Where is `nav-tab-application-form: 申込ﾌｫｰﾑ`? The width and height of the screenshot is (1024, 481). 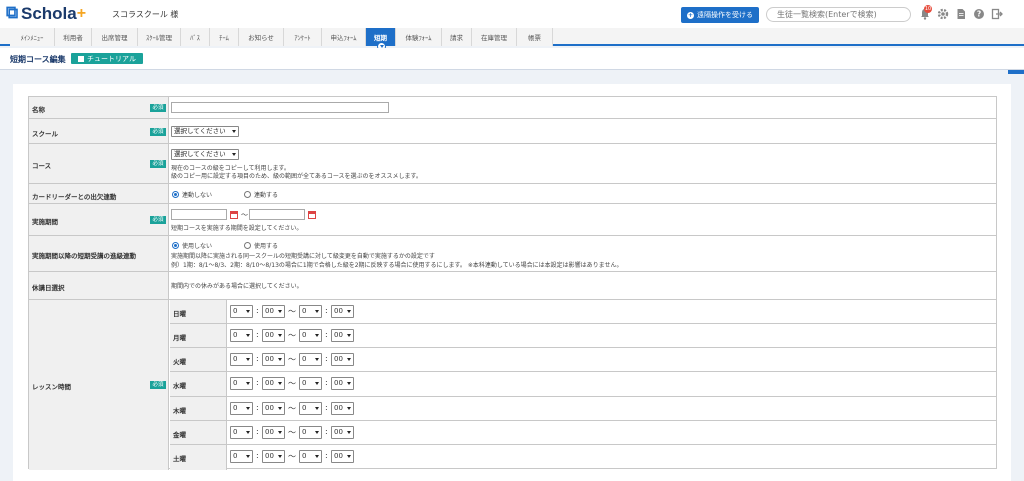 nav-tab-application-form: 申込ﾌｫｰﾑ is located at coordinates (344, 37).